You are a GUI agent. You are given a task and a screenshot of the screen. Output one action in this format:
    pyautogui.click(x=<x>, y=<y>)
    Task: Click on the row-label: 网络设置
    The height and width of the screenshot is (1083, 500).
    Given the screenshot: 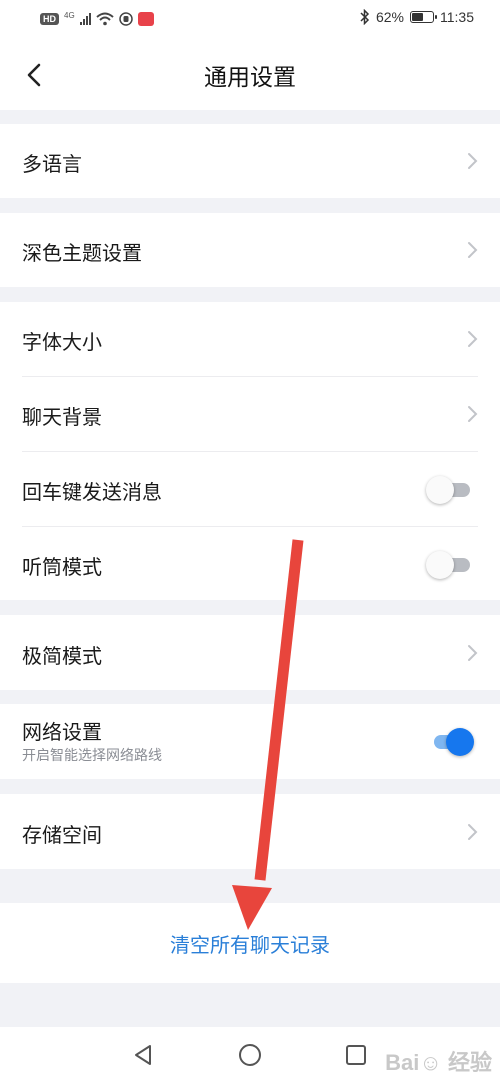 What is the action you would take?
    pyautogui.click(x=62, y=732)
    